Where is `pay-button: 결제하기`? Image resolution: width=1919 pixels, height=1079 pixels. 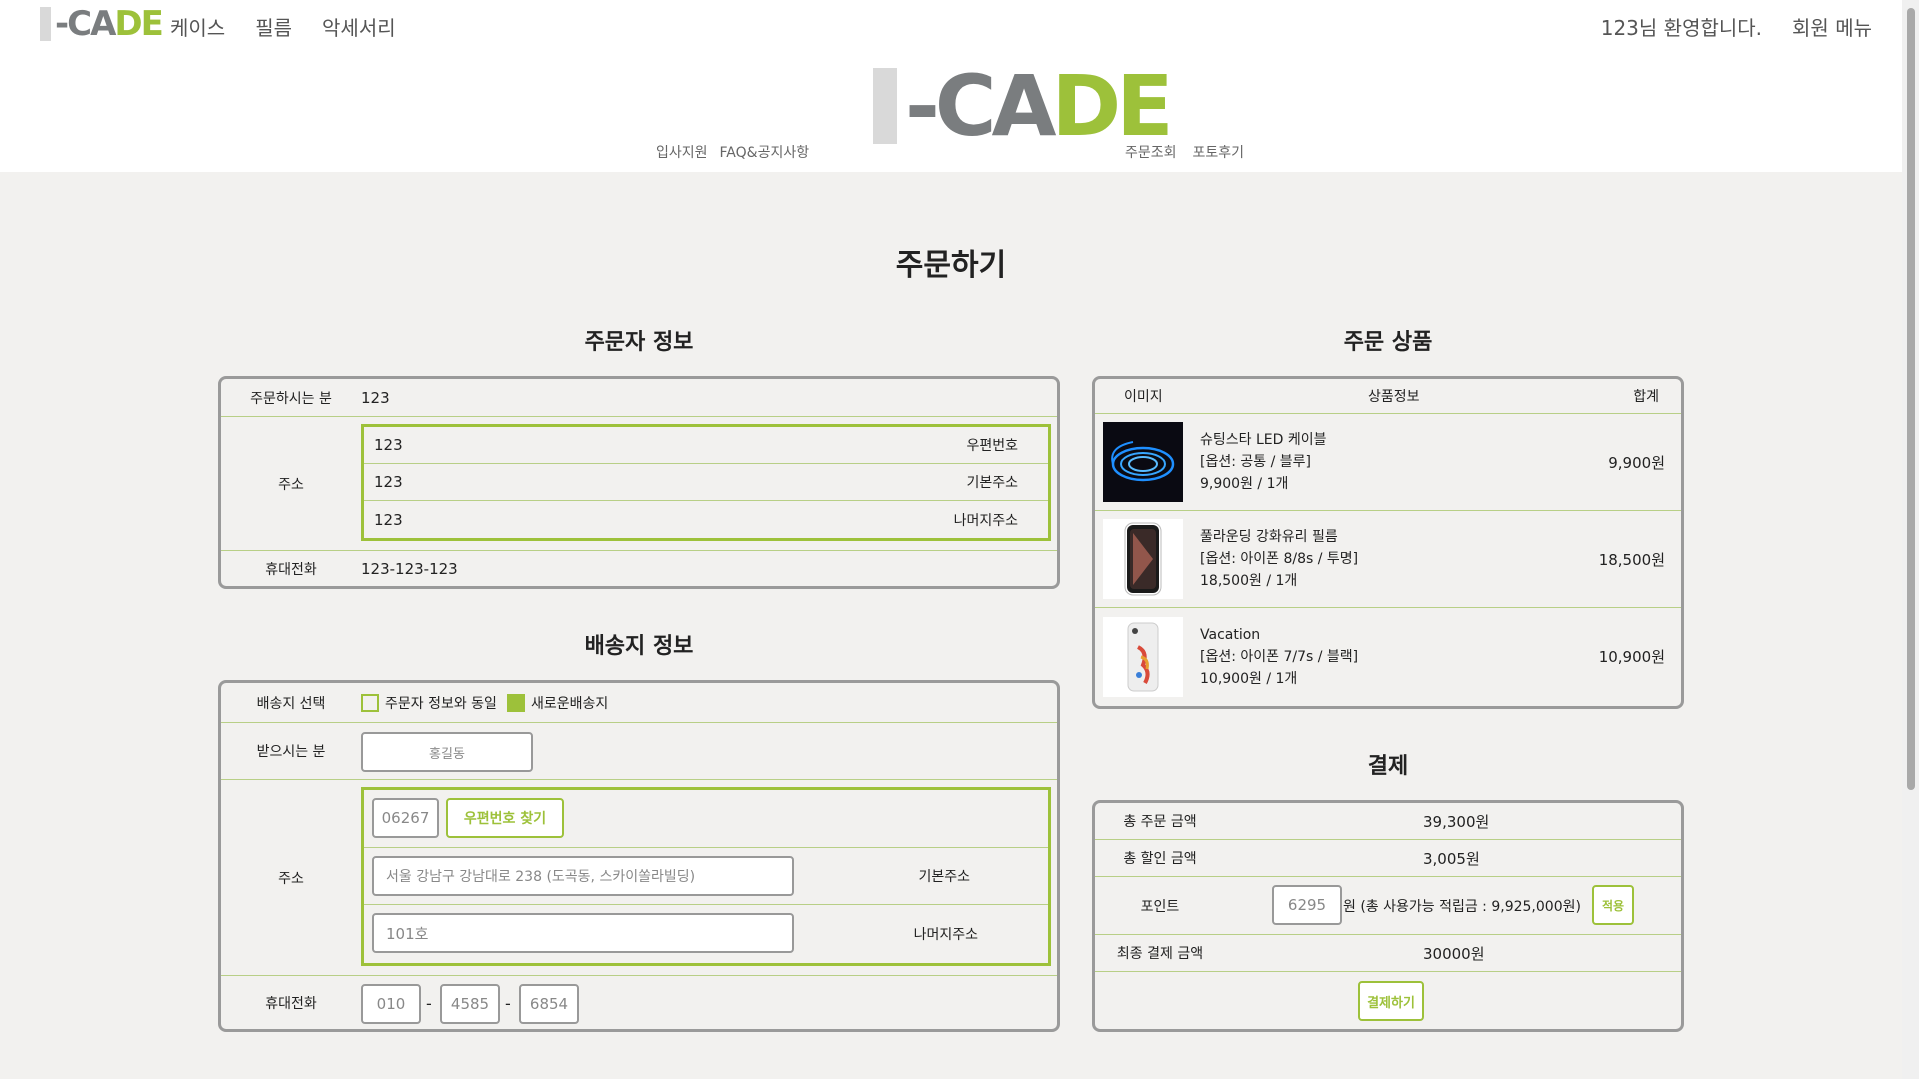
pay-button: 결제하기 is located at coordinates (1391, 1001).